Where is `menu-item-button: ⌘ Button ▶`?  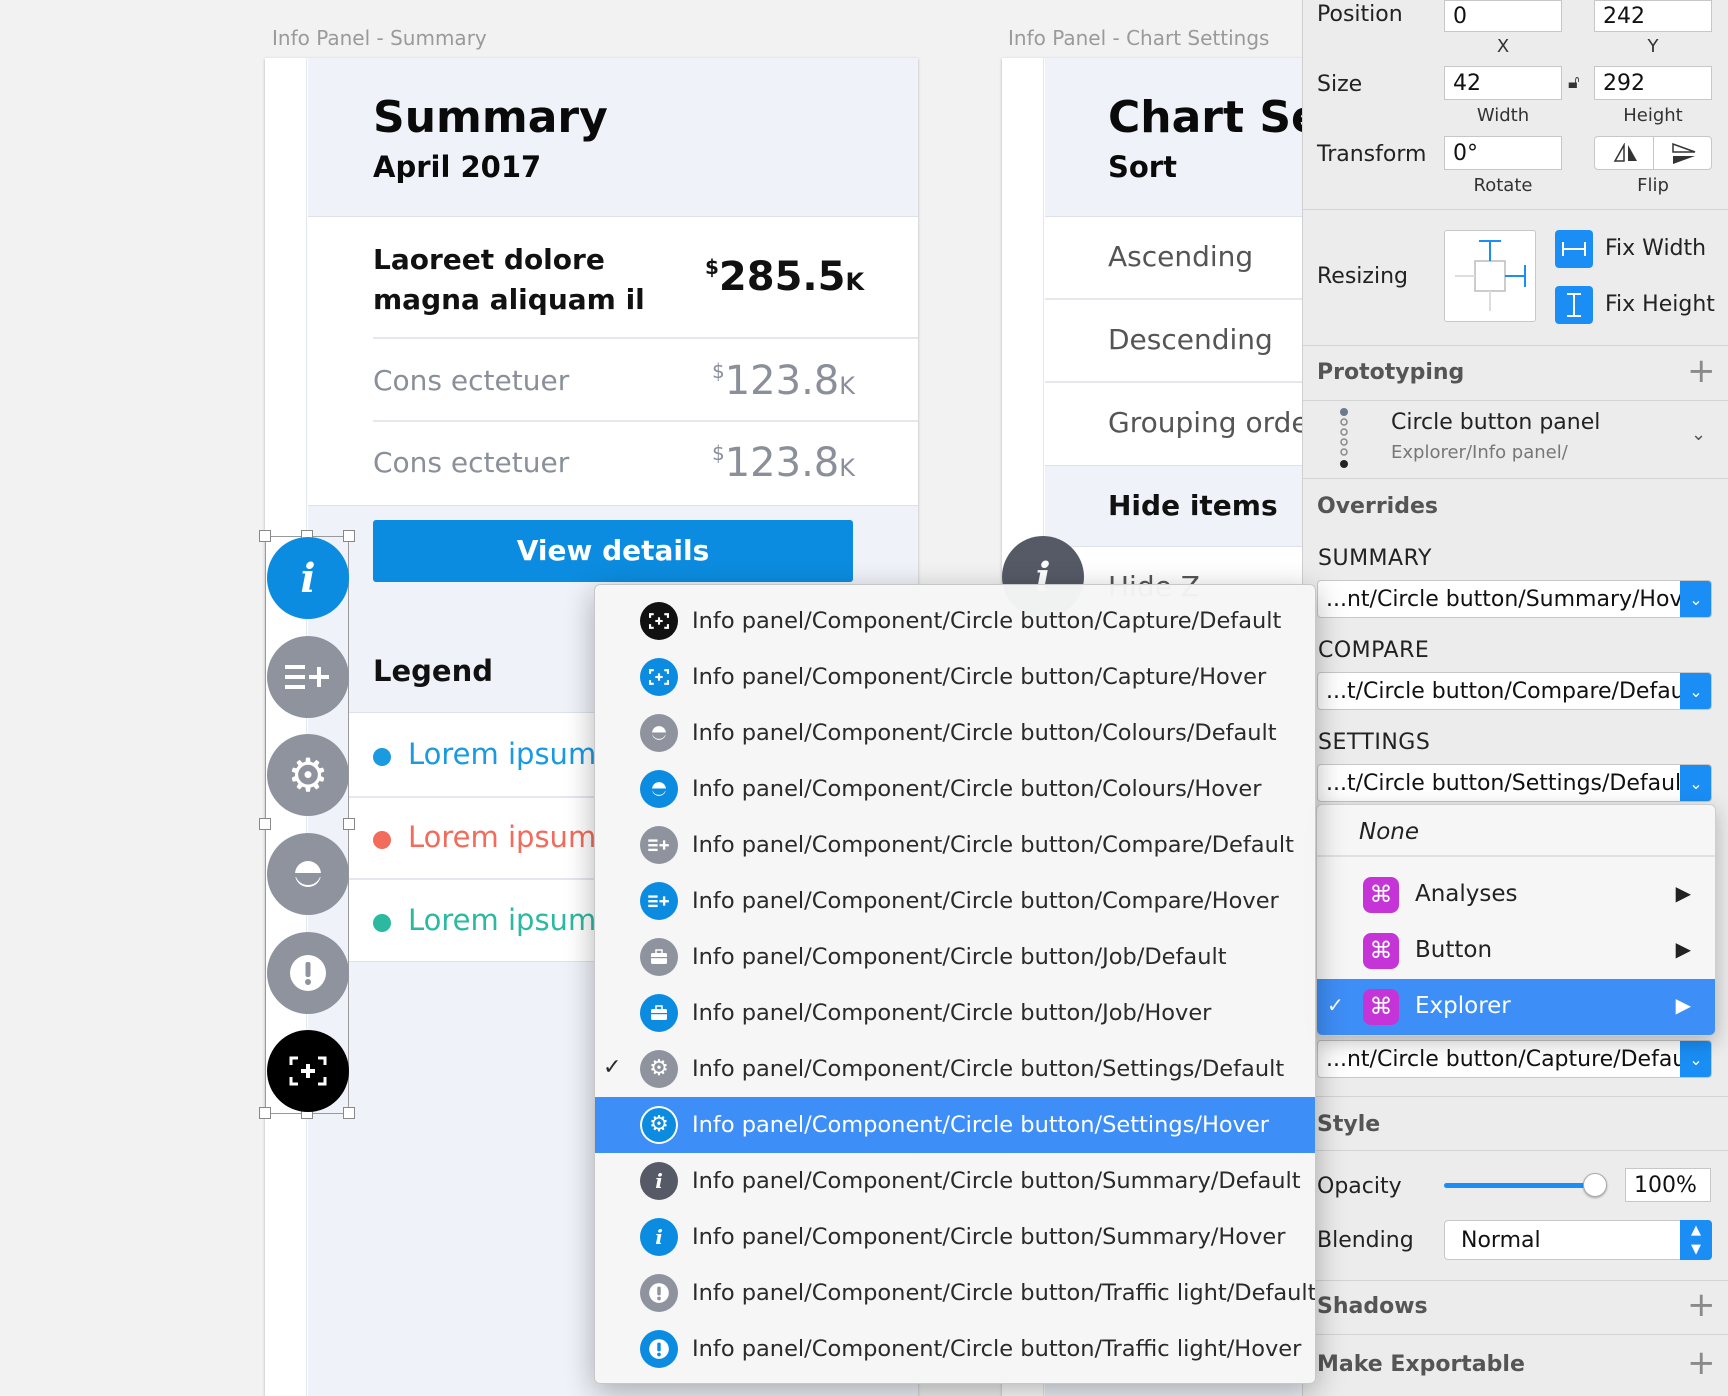 menu-item-button: ⌘ Button ▶ is located at coordinates (1516, 951).